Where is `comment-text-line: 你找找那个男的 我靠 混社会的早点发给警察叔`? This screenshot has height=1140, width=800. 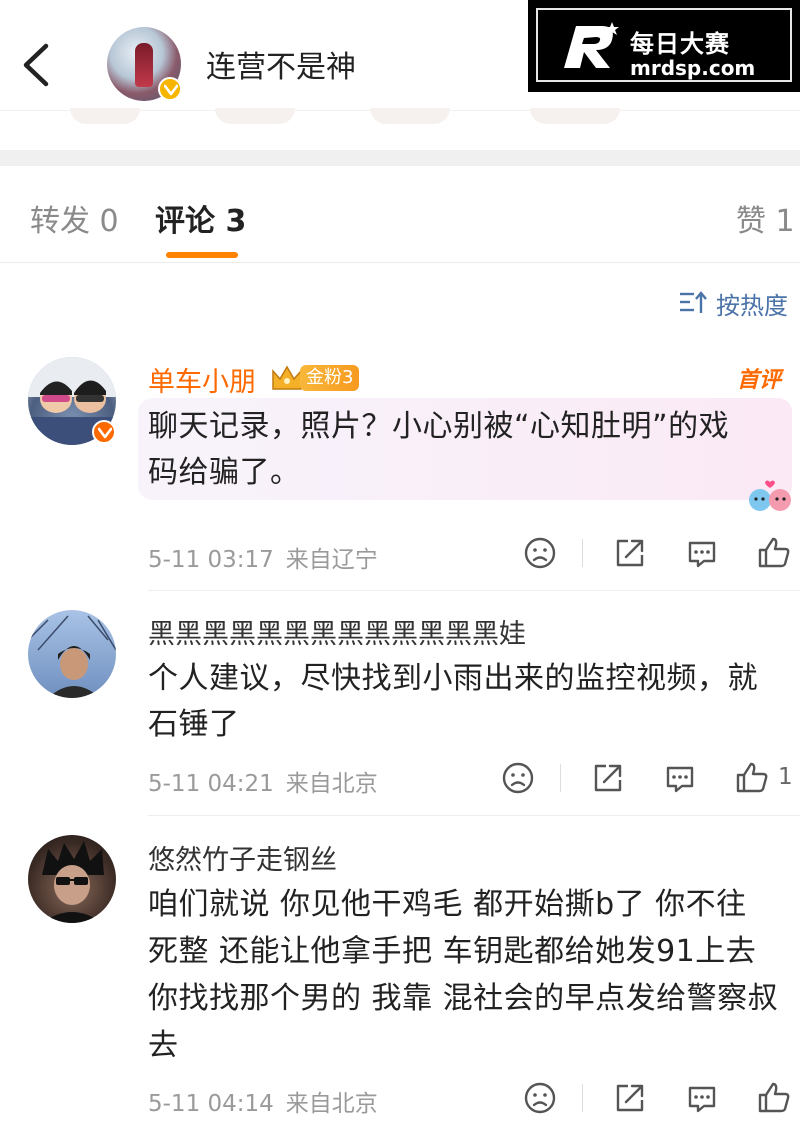 comment-text-line: 你找找那个男的 我靠 混社会的早点发给警察叔 is located at coordinates (463, 998).